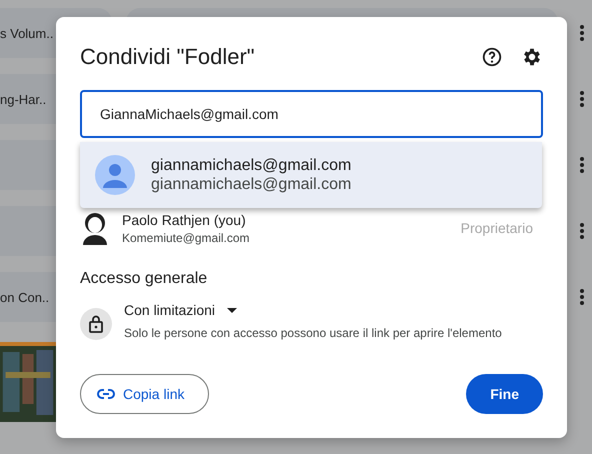 The width and height of the screenshot is (592, 454). Describe the element at coordinates (251, 165) in the screenshot. I see `suggestion-name: giannamichaels@gmail.com` at that location.